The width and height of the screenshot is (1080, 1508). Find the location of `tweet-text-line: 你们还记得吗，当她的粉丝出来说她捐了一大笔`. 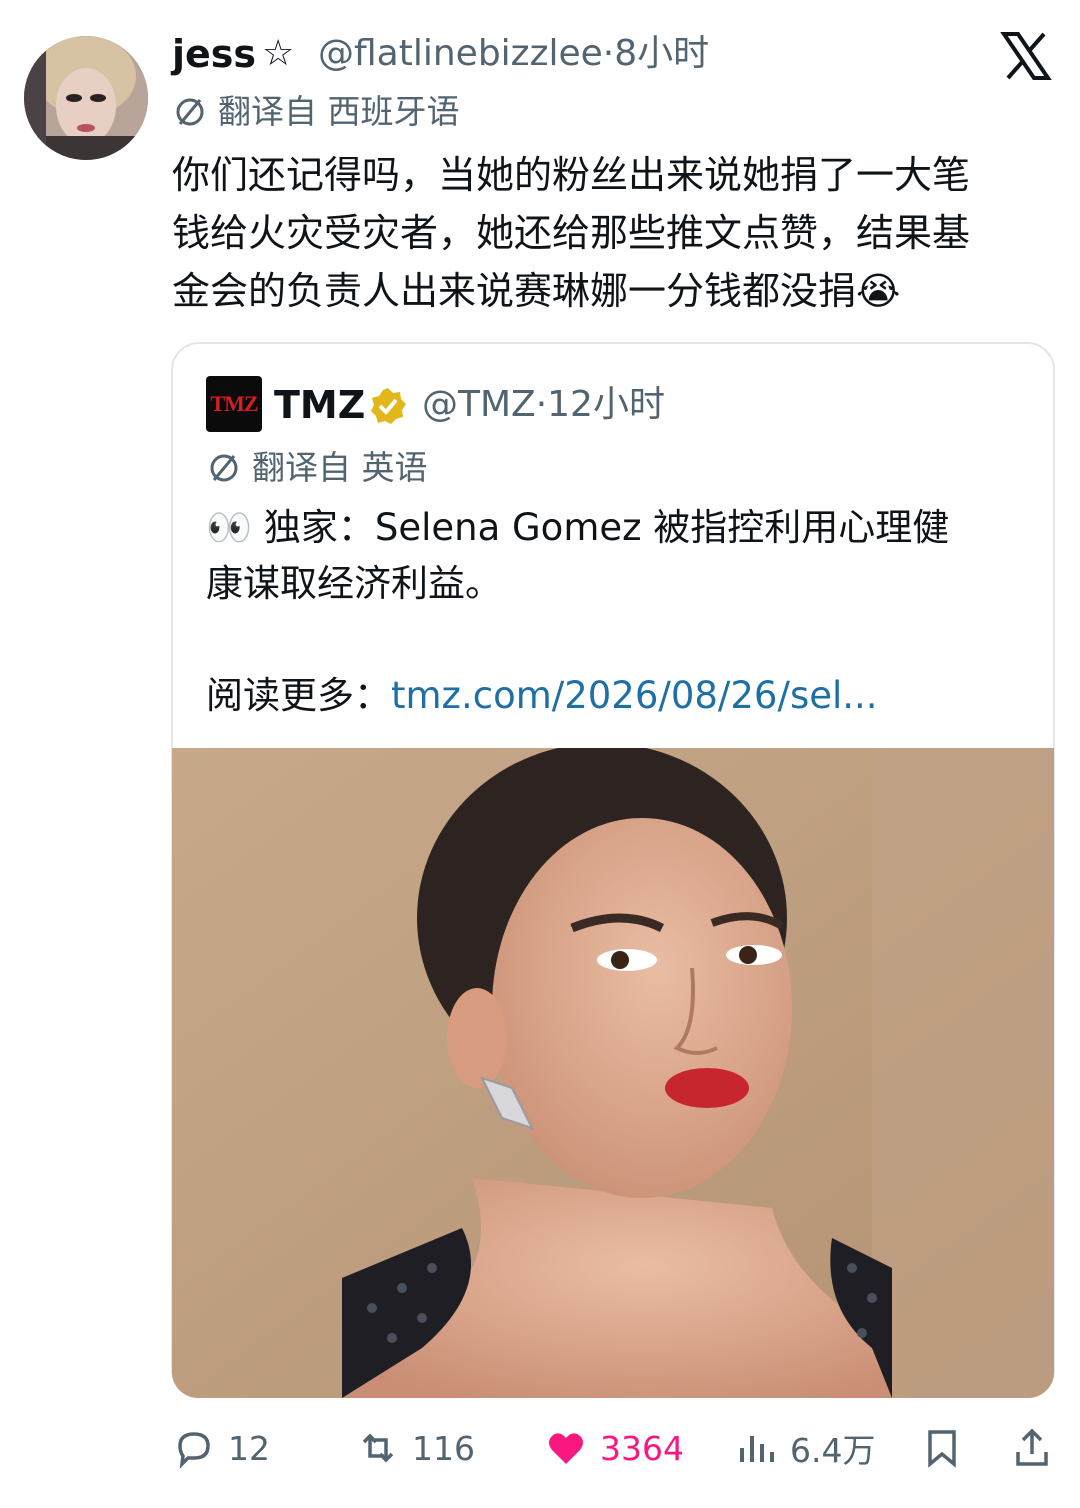

tweet-text-line: 你们还记得吗，当她的粉丝出来说她捐了一大笔 is located at coordinates (571, 175).